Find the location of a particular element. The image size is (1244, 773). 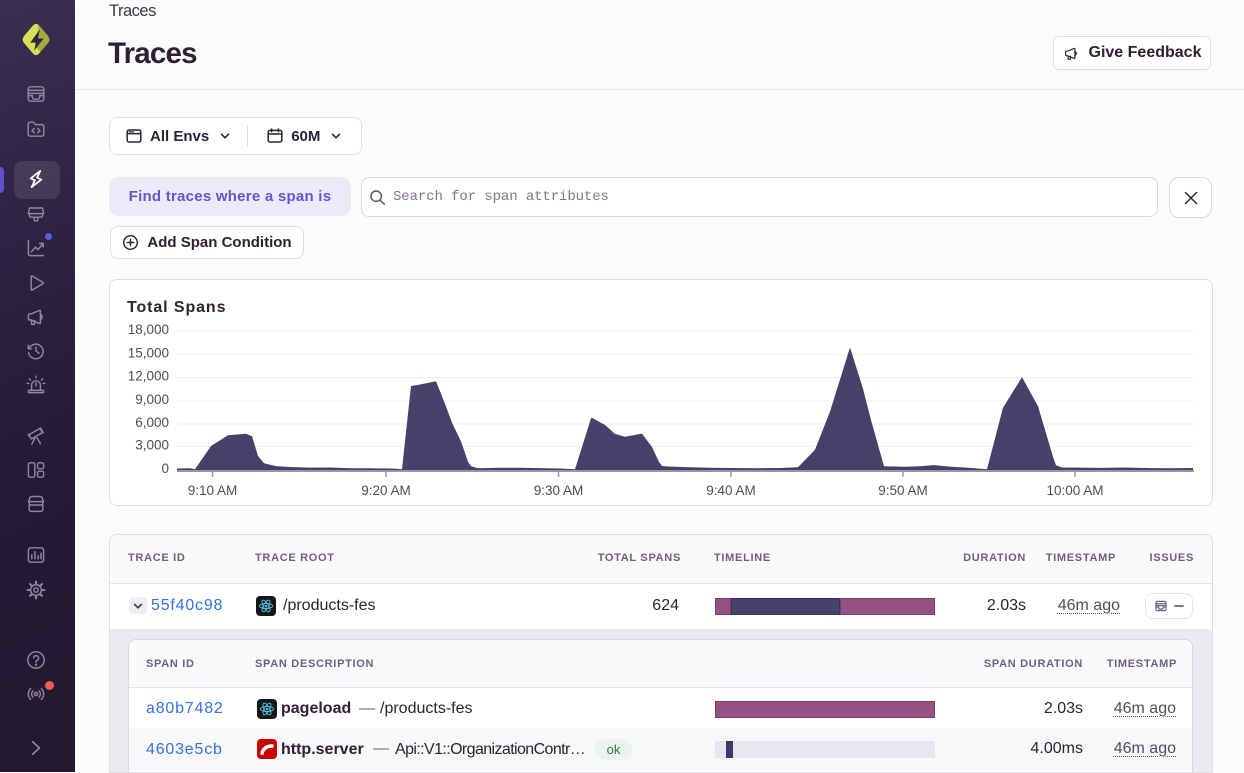

svg-text: 3,000 is located at coordinates (152, 445).